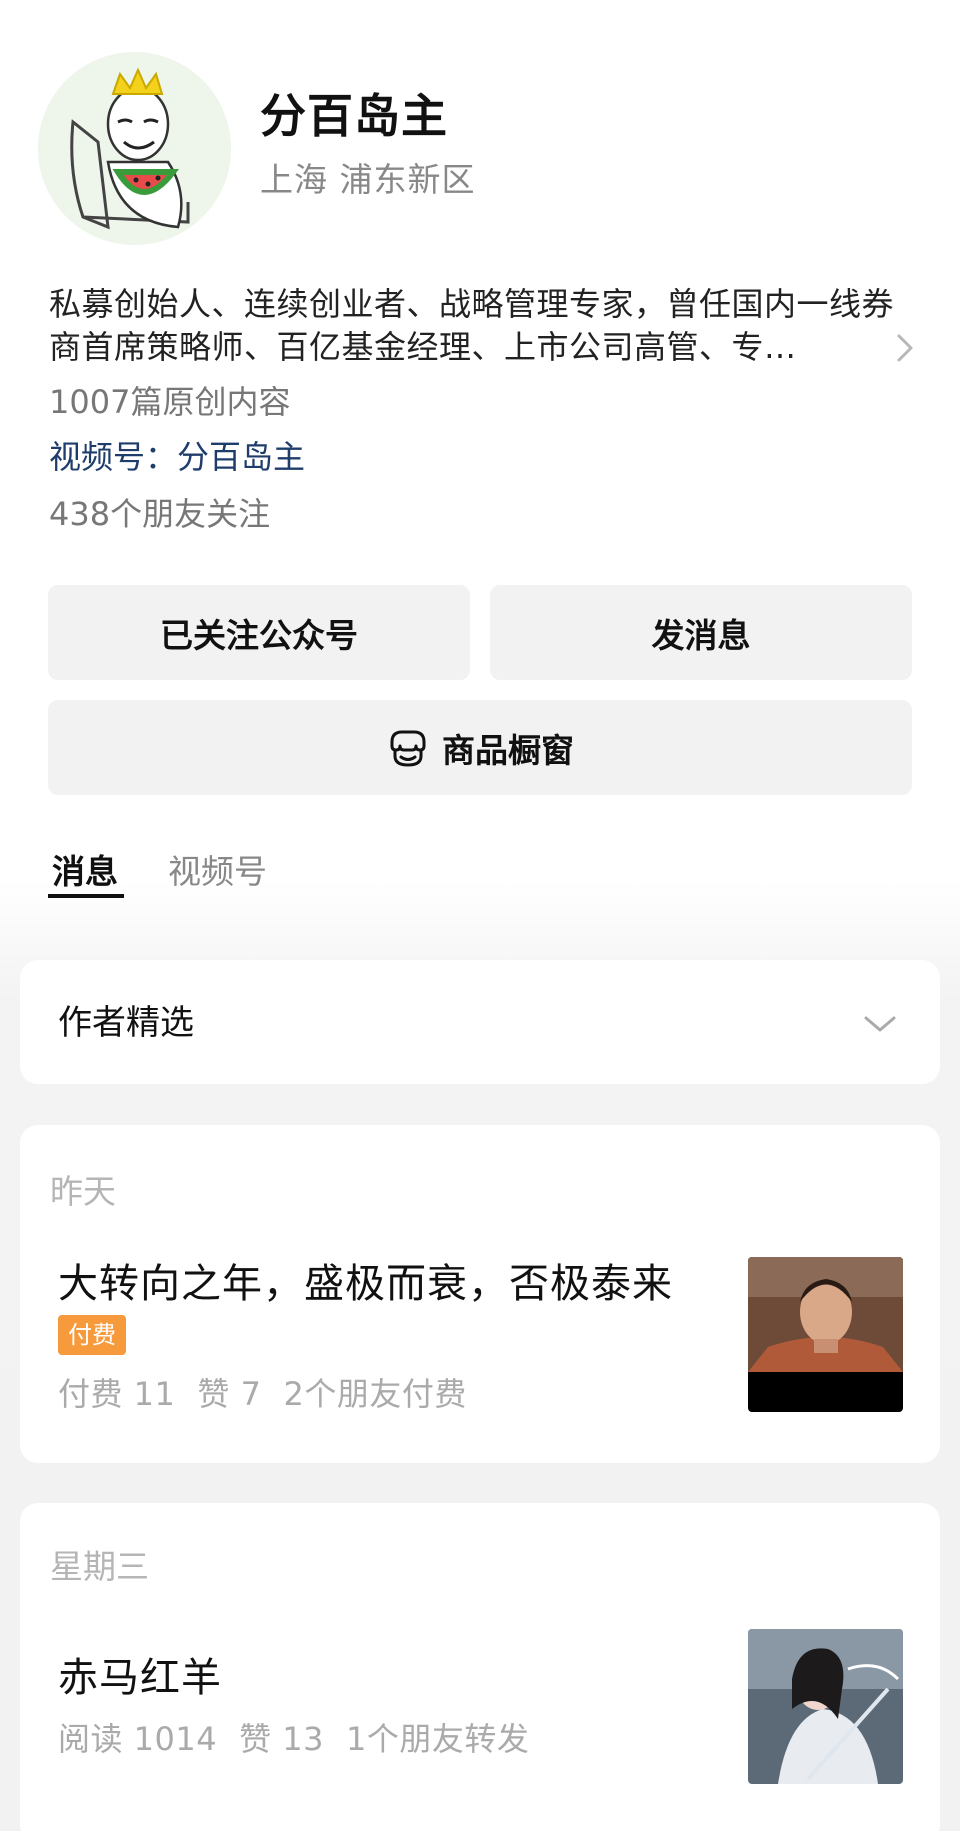 This screenshot has width=960, height=1831. Describe the element at coordinates (83, 1191) in the screenshot. I see `article-day-label: 昨天` at that location.